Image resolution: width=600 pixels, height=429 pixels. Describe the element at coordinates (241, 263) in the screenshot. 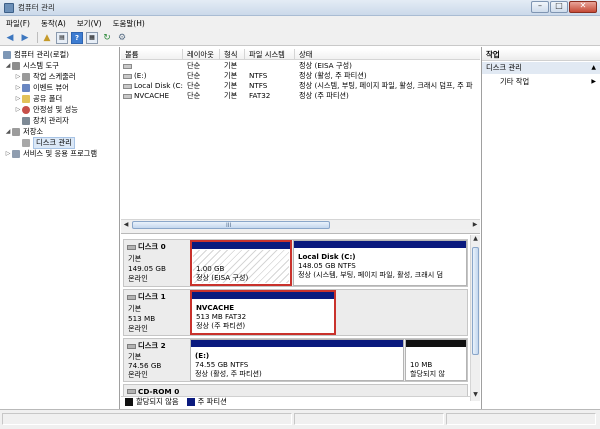

I see `partition-eisa: 1.00 GB 정상 (EISA 구성)` at that location.